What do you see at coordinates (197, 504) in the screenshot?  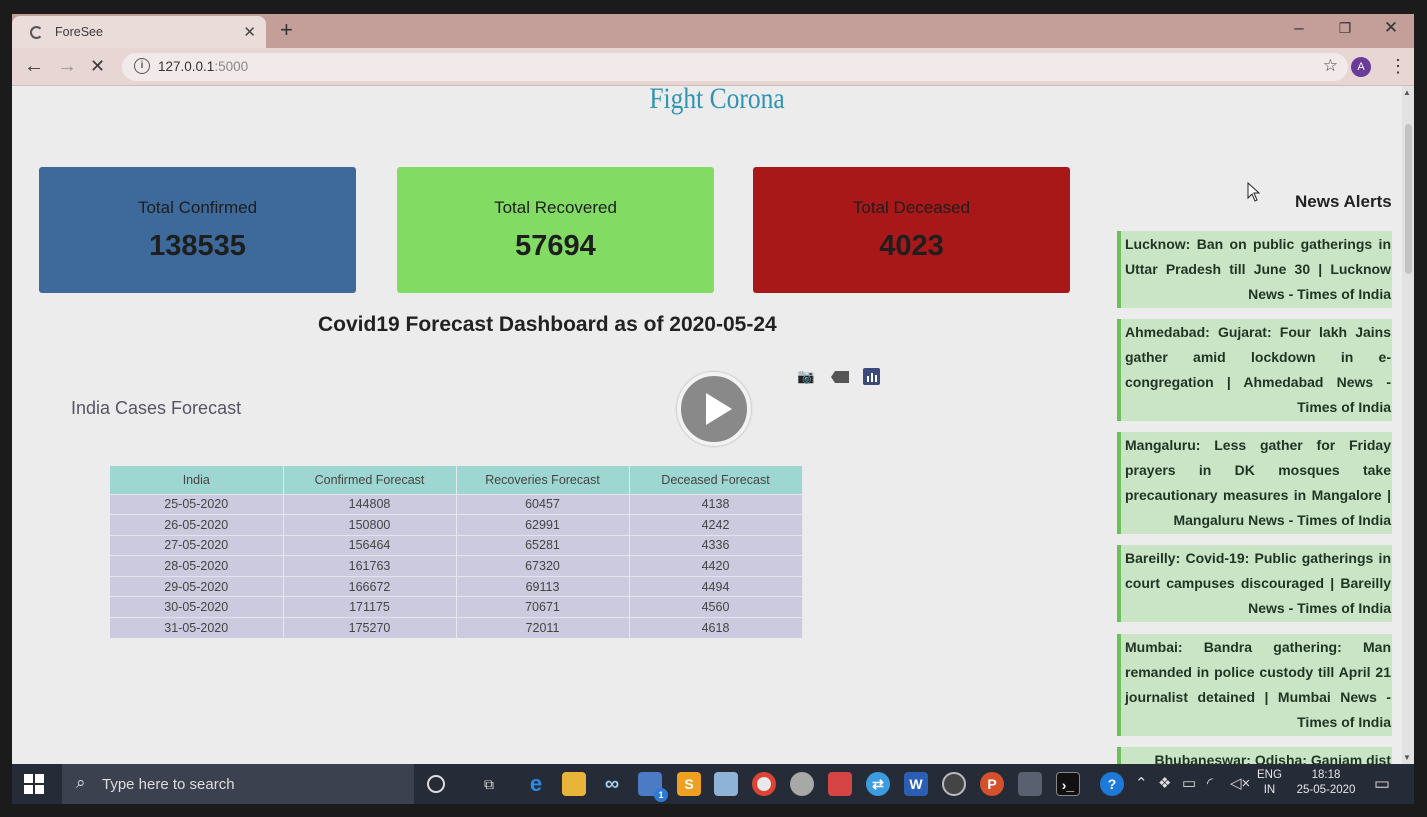 I see `table-cell: 25-05-2020` at bounding box center [197, 504].